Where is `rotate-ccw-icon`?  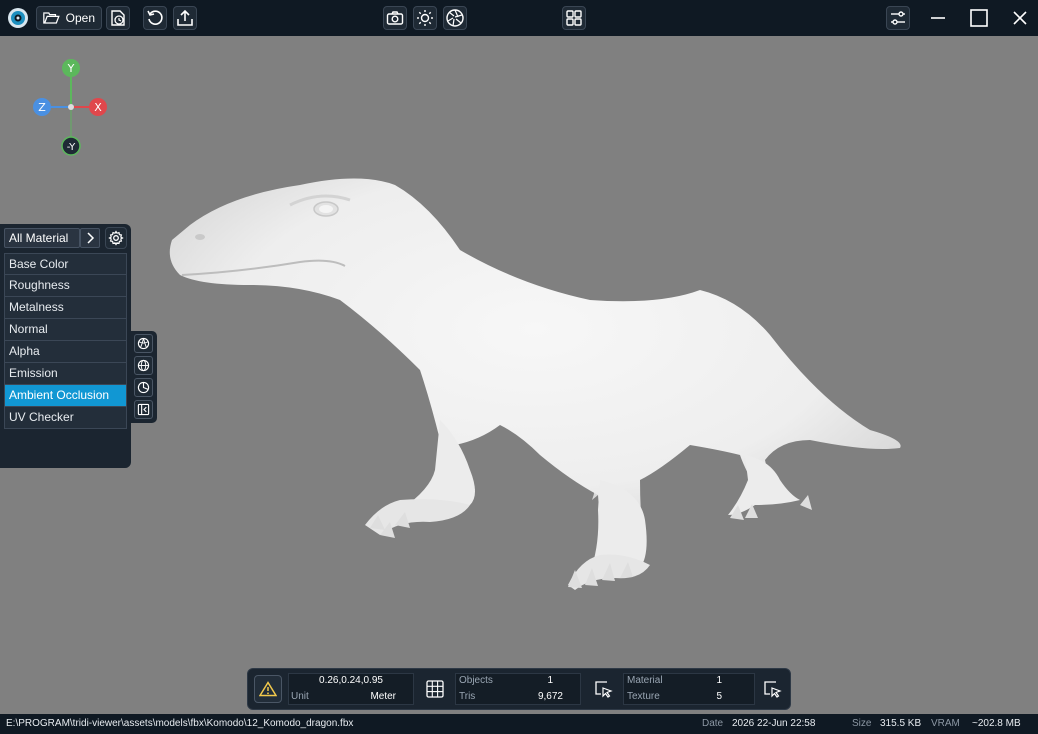 rotate-ccw-icon is located at coordinates (155, 17).